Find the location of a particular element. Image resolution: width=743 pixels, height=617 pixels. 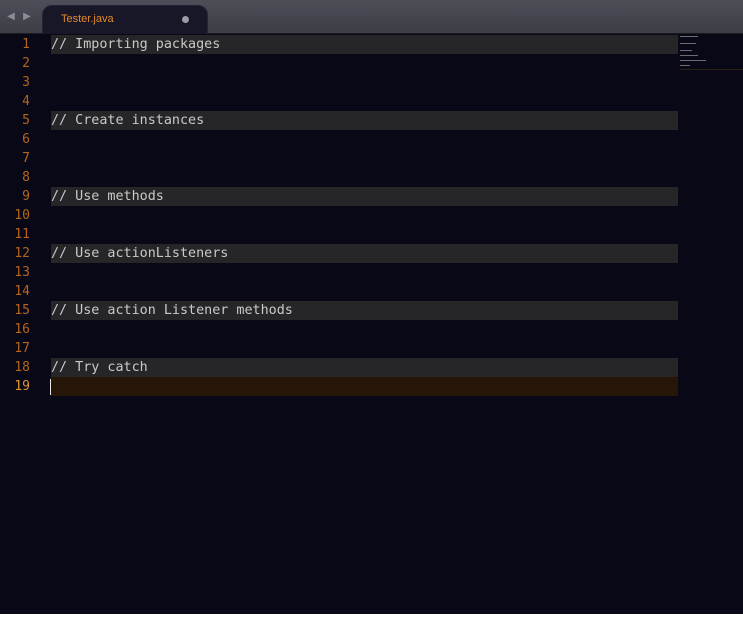

code-line: 11 is located at coordinates (340, 234).